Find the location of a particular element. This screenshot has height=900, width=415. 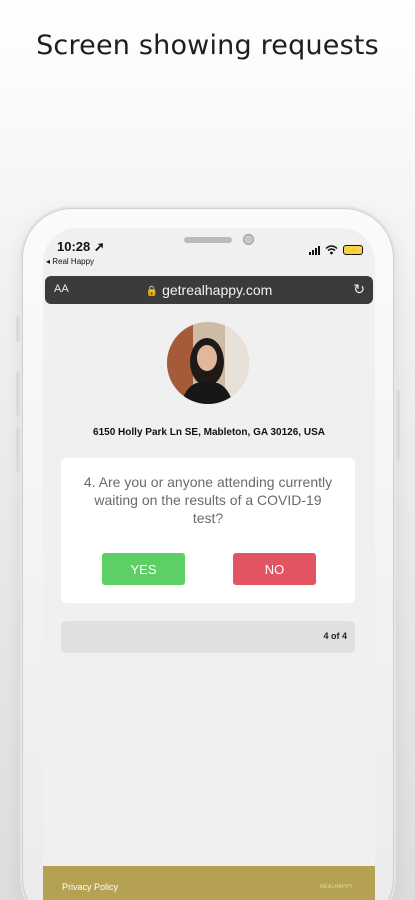

yes-button: YES is located at coordinates (143, 569).